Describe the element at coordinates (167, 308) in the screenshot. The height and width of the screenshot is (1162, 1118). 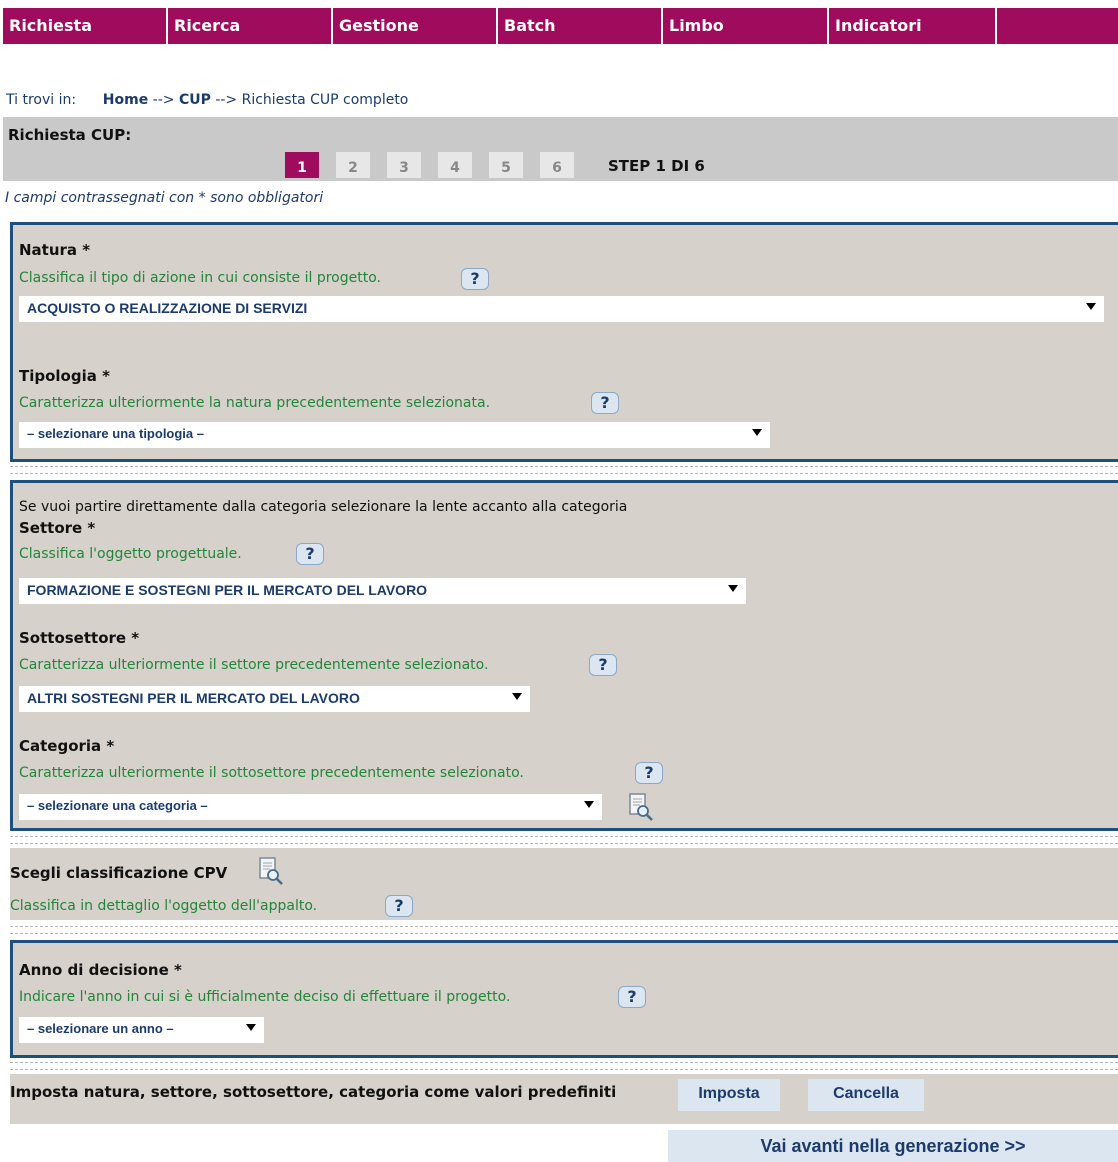
I see `natura-select-value: ACQUISTO O REALIZZAZIONE DI SERVIZI` at that location.